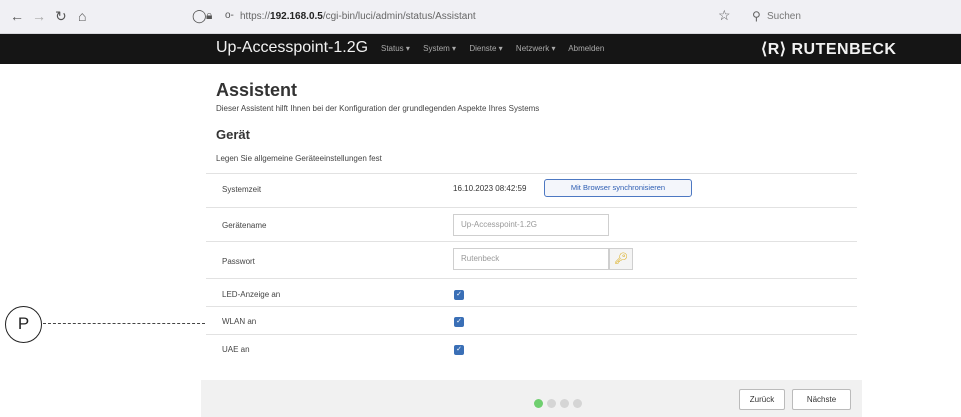  What do you see at coordinates (531, 348) in the screenshot?
I see `row-uae: UAE an ✓` at bounding box center [531, 348].